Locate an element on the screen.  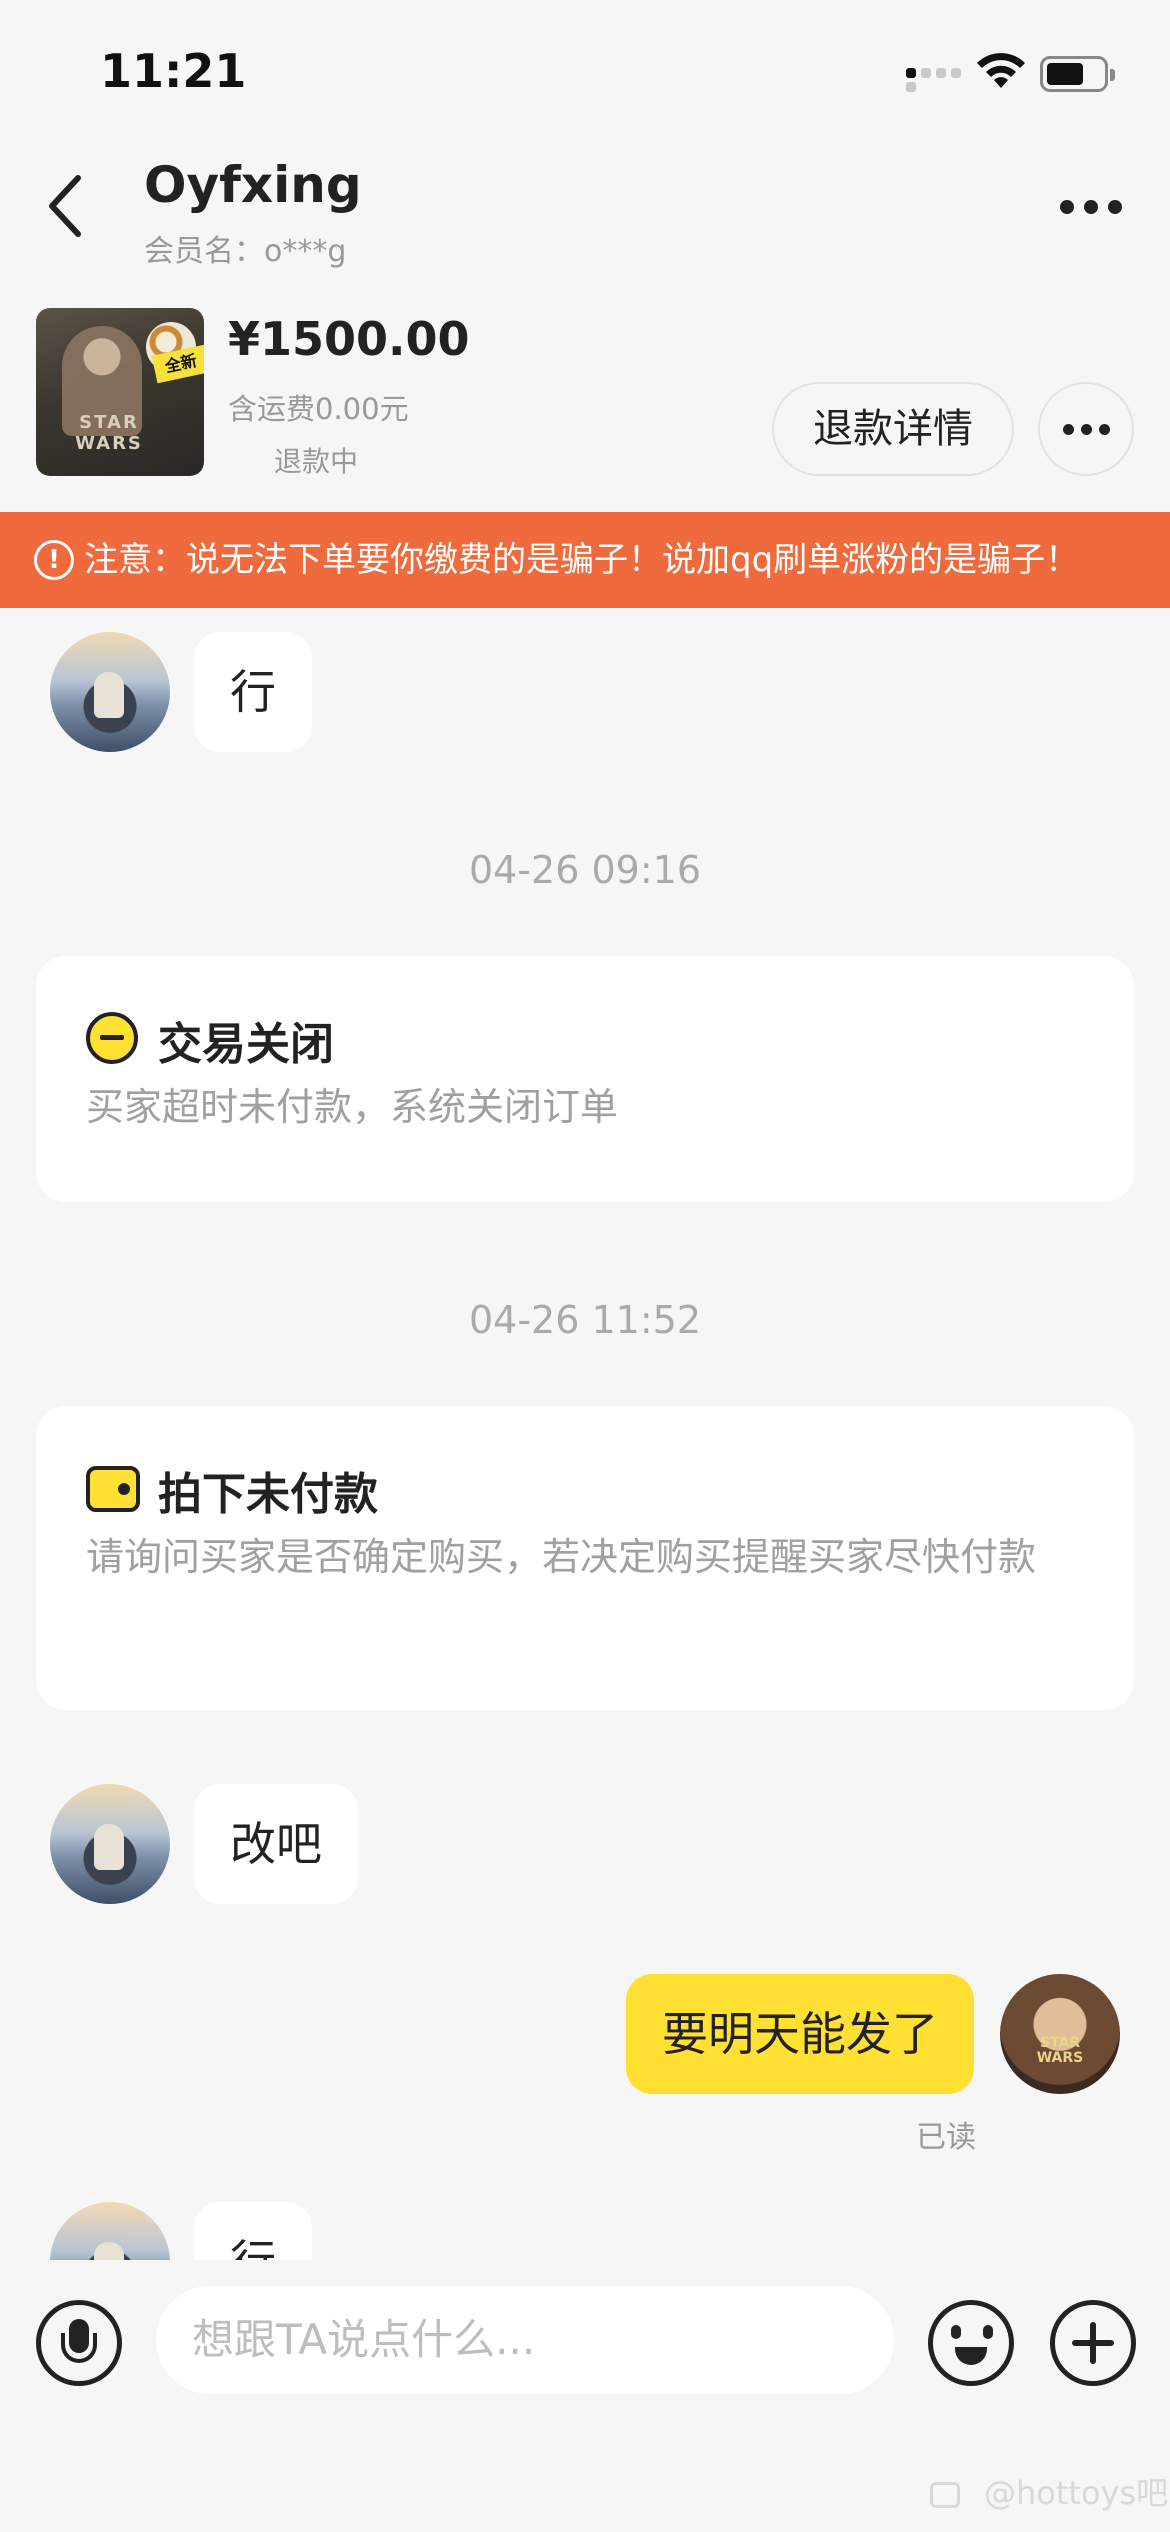
system-card-trade-closed: 交易关闭 买家超时未付款，系统关闭订单 is located at coordinates (585, 1079).